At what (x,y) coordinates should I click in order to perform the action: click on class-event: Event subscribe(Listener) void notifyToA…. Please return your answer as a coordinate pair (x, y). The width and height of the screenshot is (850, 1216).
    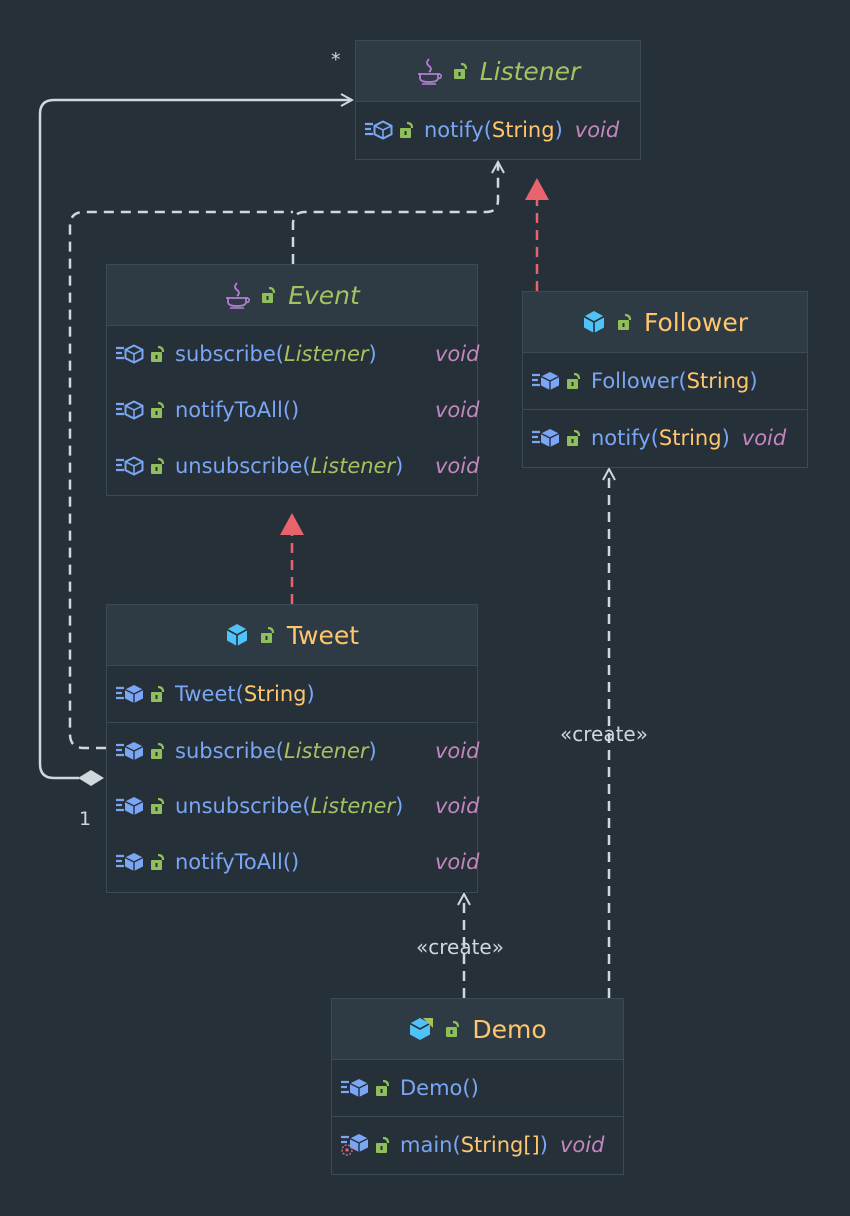
    Looking at the image, I should click on (293, 380).